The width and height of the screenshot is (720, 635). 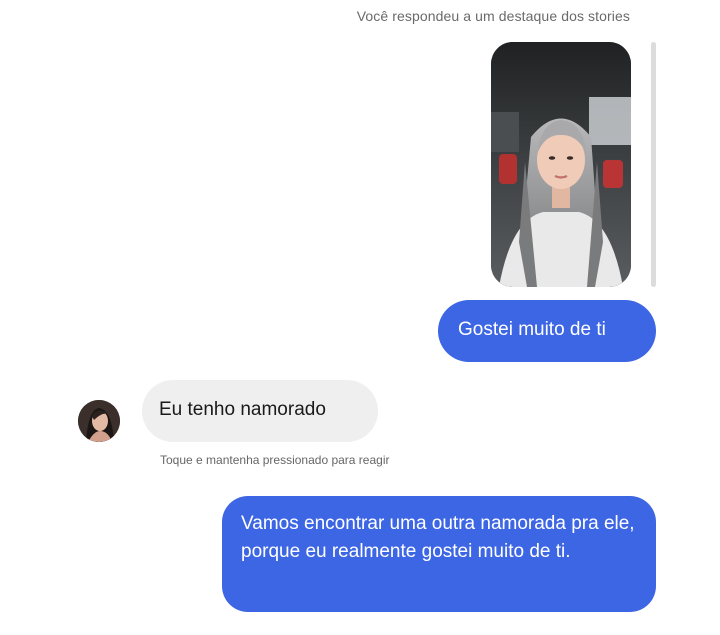 I want to click on story-thumbnail, so click(x=561, y=164).